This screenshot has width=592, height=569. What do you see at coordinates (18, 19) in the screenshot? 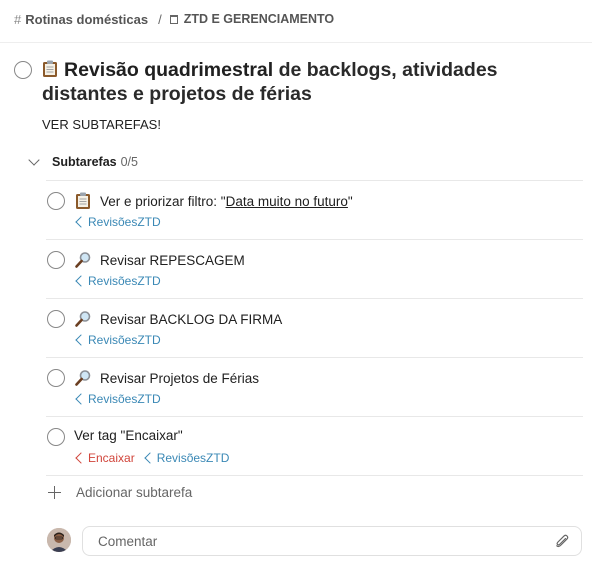
I see `project-hash-icon: #` at bounding box center [18, 19].